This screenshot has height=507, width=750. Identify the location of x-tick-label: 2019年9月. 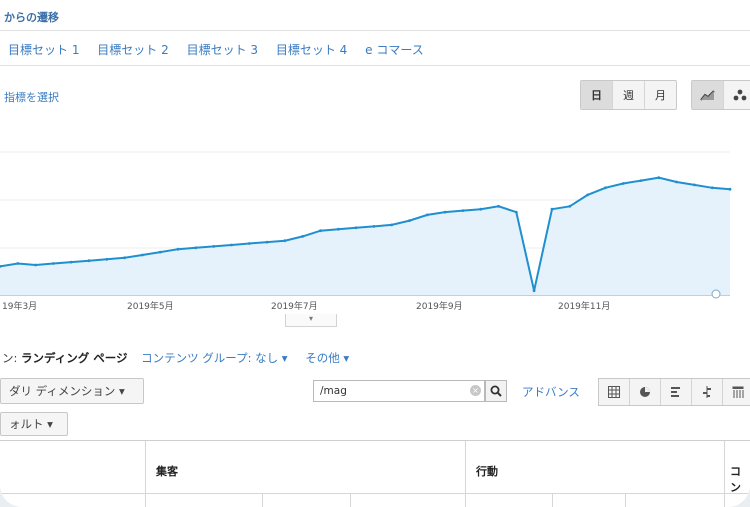
(439, 307).